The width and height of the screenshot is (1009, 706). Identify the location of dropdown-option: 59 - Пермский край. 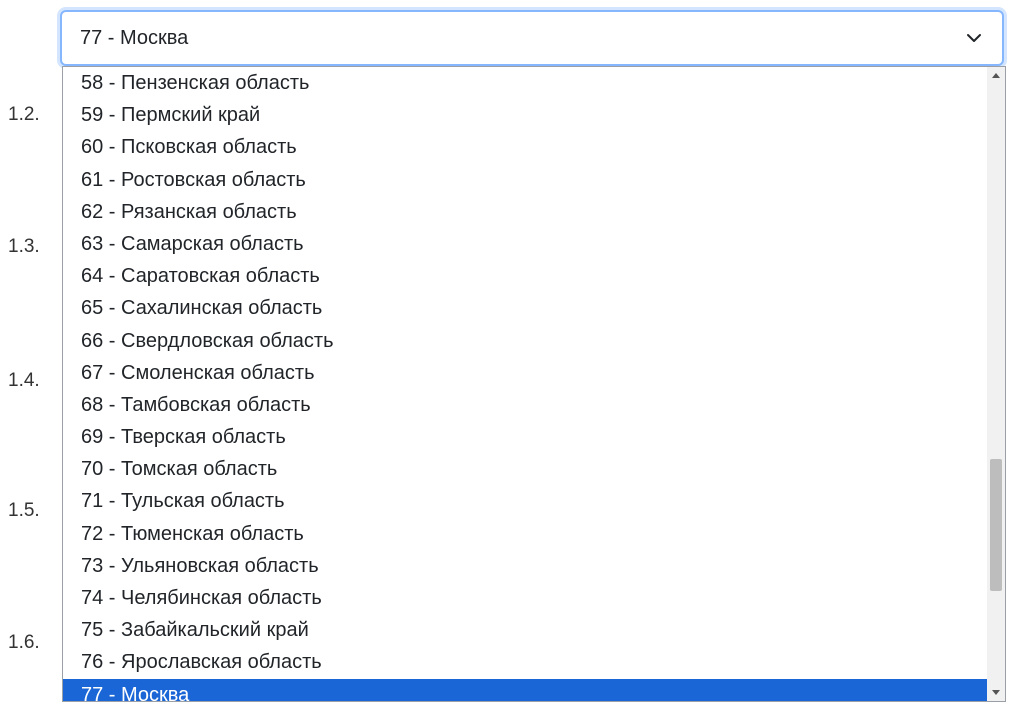
(525, 115).